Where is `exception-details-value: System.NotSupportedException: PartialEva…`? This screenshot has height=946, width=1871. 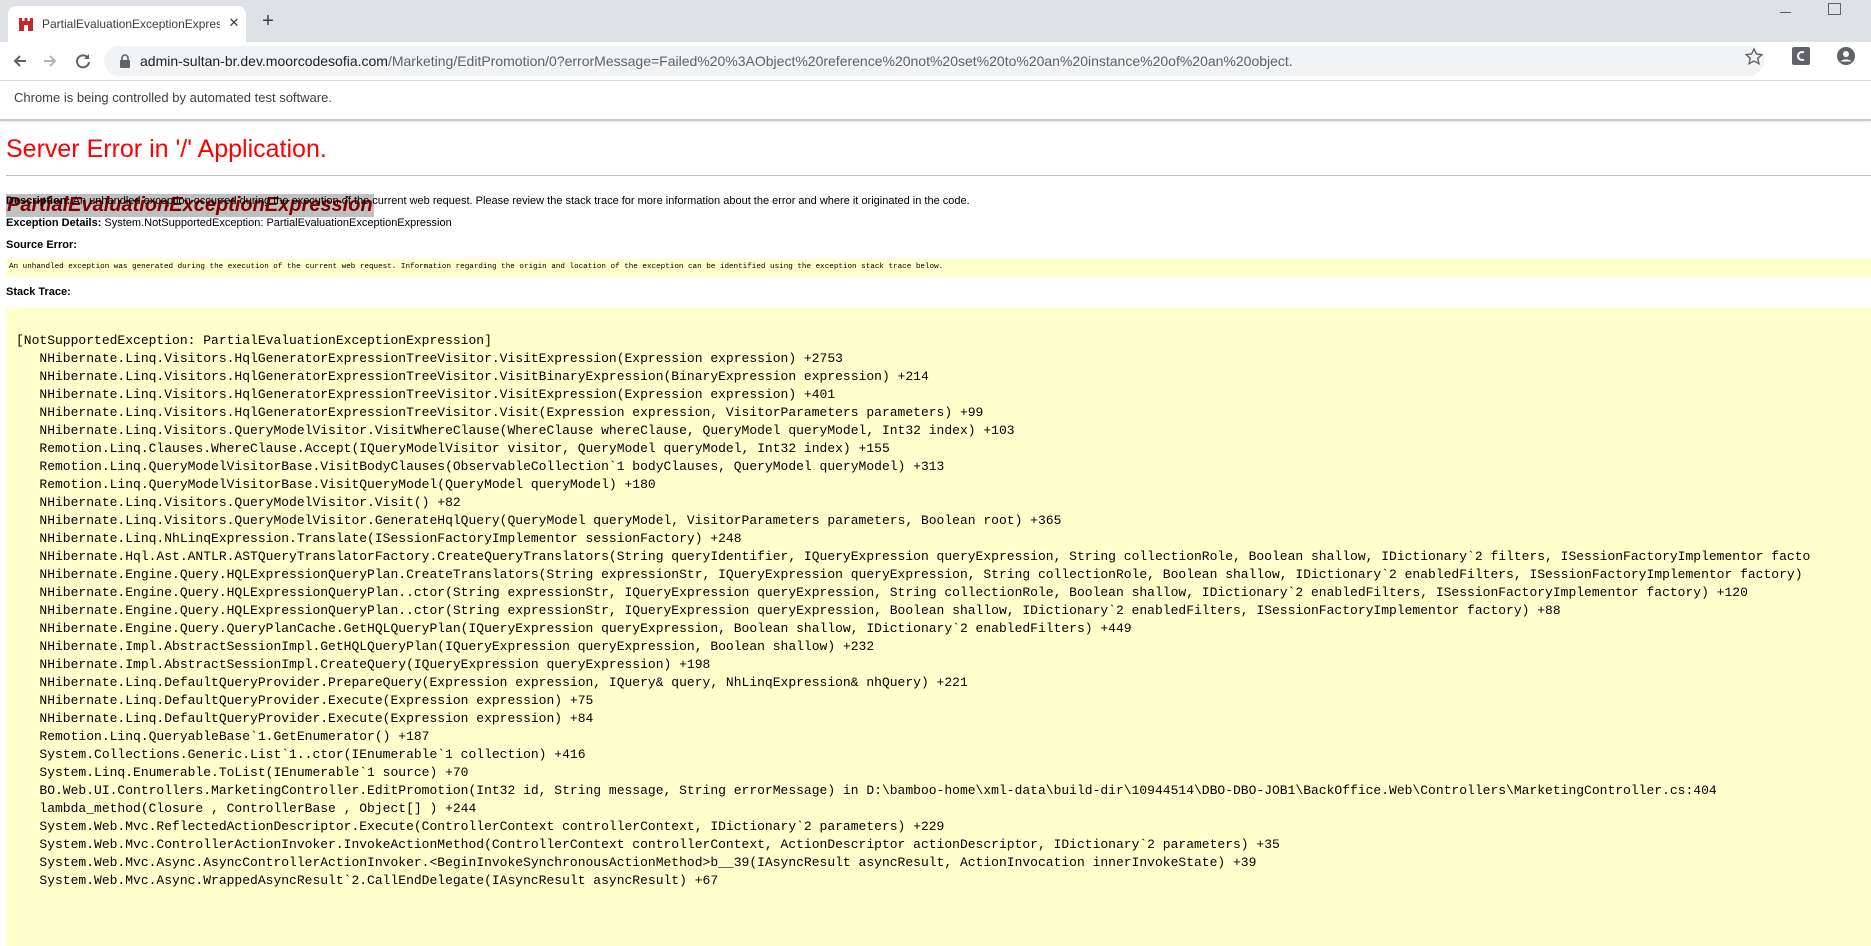 exception-details-value: System.NotSupportedException: PartialEva… is located at coordinates (278, 223).